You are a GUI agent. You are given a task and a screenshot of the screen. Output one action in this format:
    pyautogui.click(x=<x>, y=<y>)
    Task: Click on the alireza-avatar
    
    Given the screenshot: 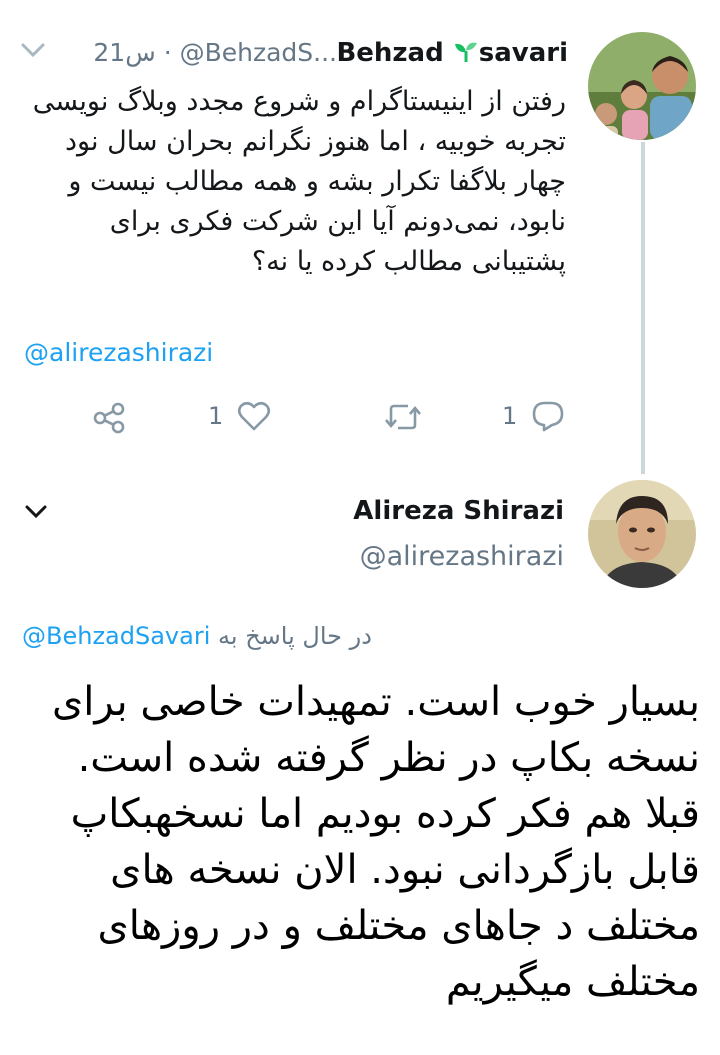 What is the action you would take?
    pyautogui.click(x=642, y=534)
    